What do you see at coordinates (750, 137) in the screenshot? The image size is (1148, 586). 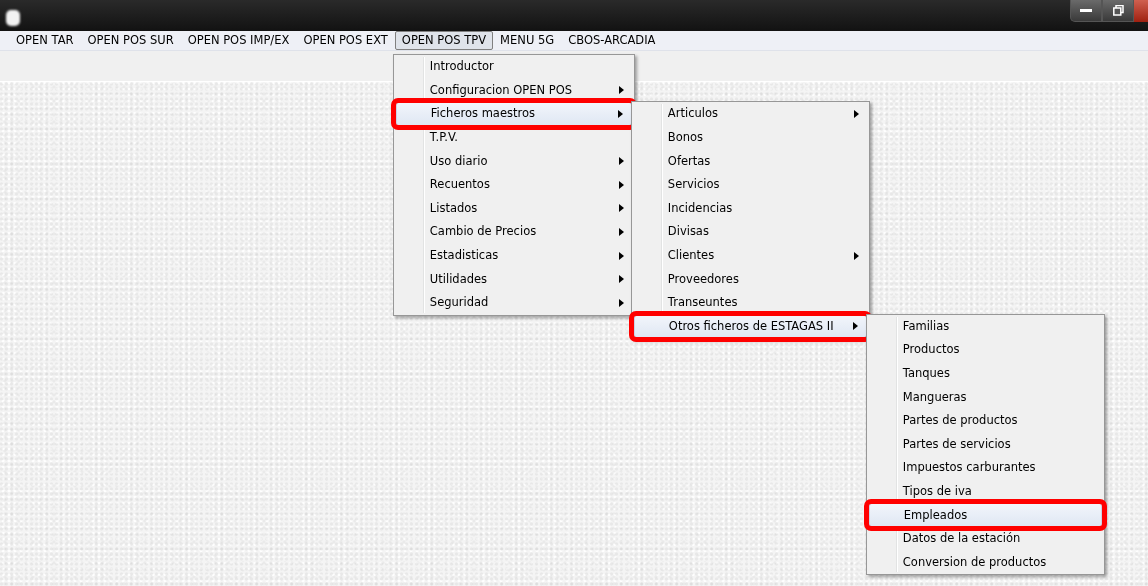 I see `menu-item: Bonos` at bounding box center [750, 137].